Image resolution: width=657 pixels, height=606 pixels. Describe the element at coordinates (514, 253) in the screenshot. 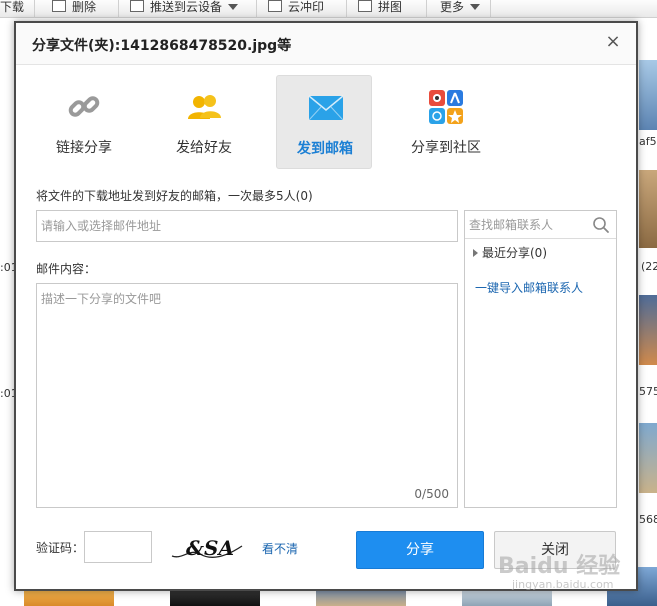

I see `recent-shares-label: 最近分享(0)` at that location.